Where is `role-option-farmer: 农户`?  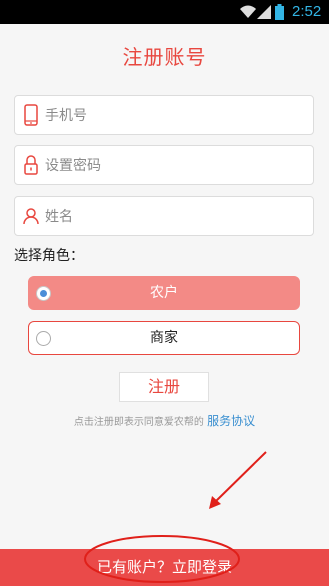 role-option-farmer: 农户 is located at coordinates (164, 293).